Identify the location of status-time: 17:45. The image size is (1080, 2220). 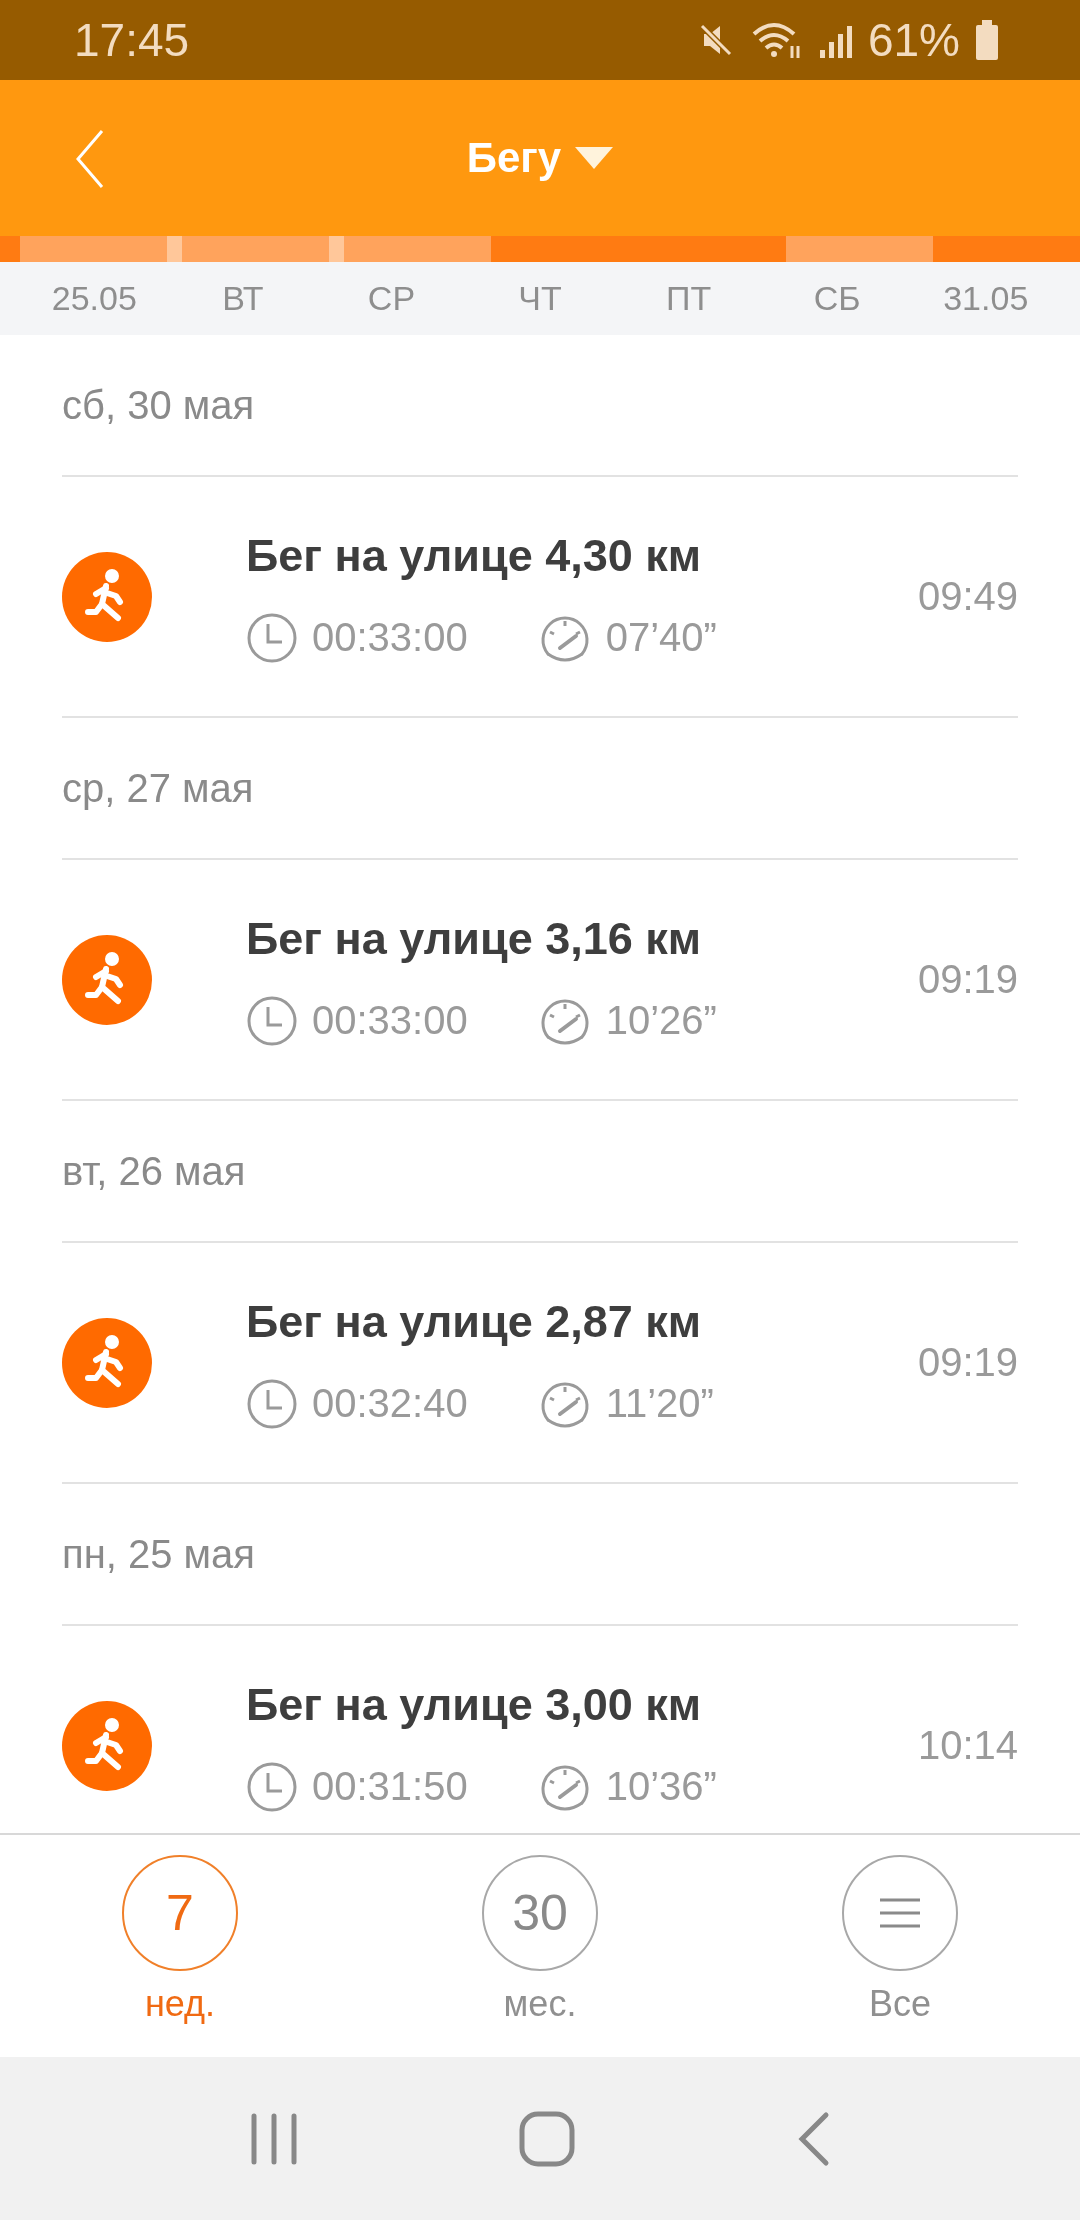
(132, 40).